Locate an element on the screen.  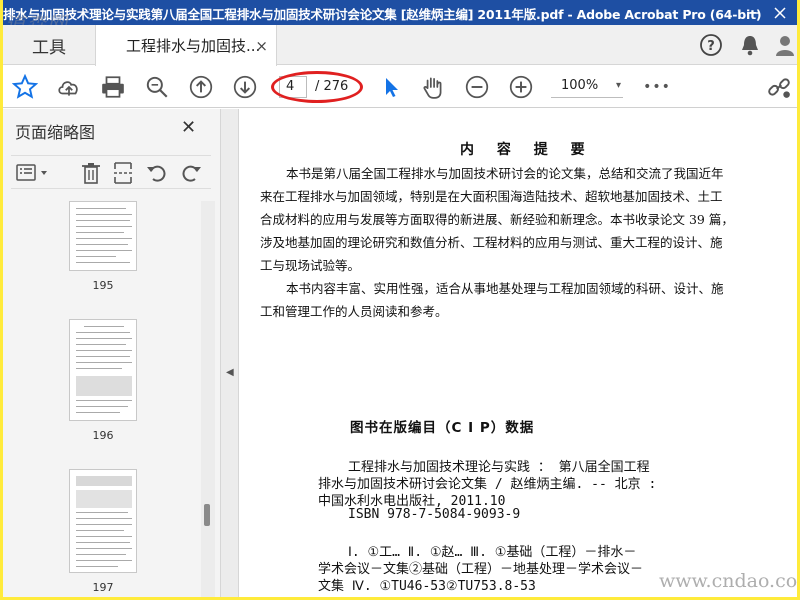
next-page-icon is located at coordinates (245, 87).